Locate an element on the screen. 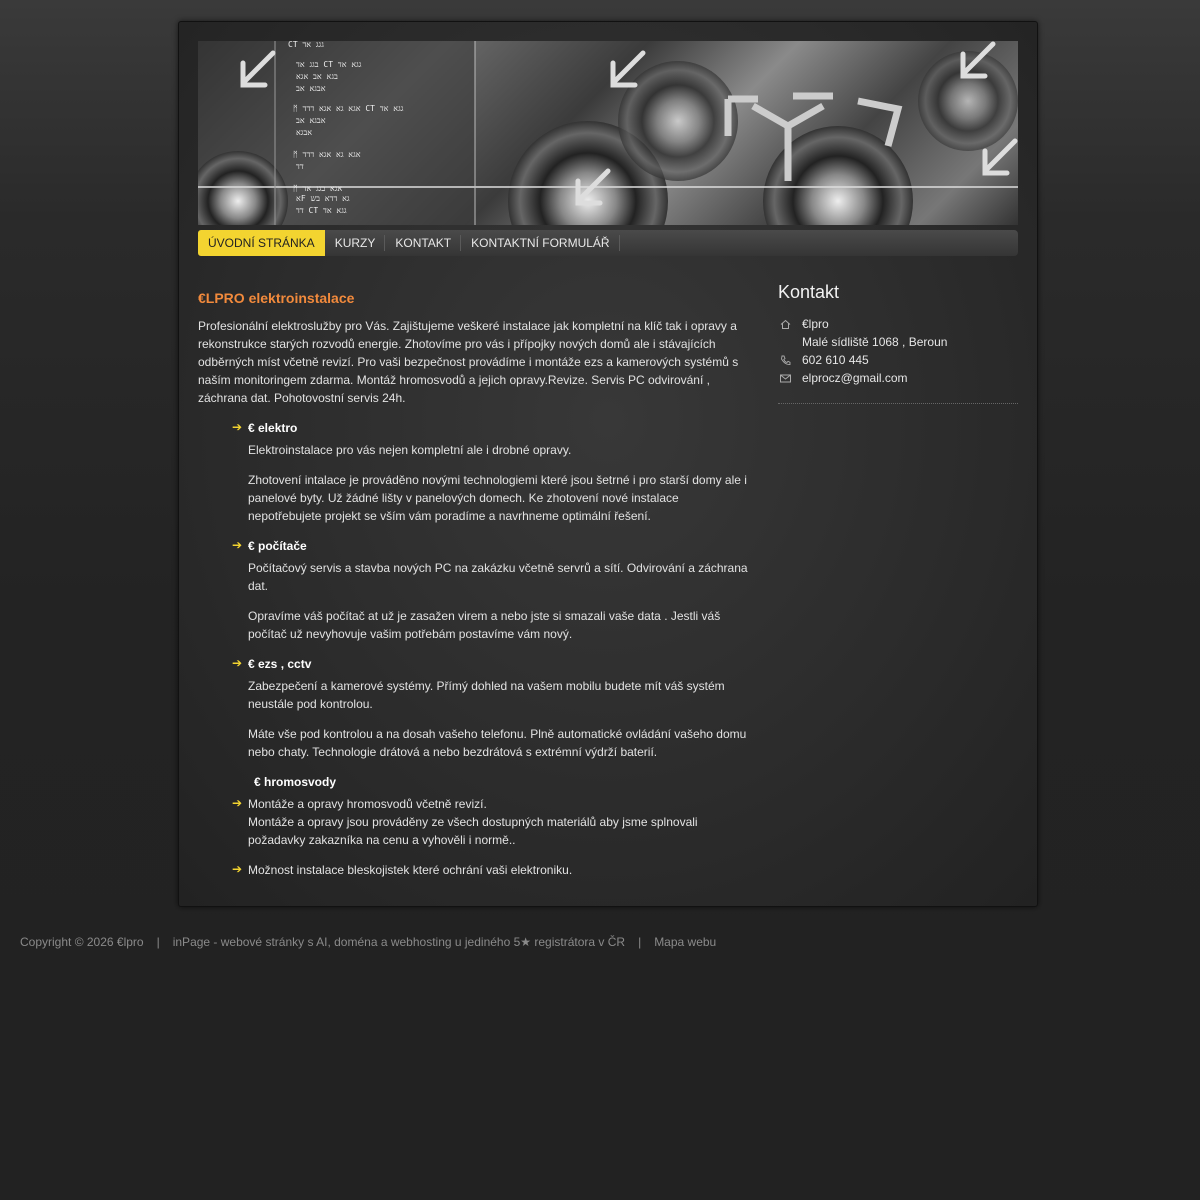 This screenshot has width=1200, height=1200. svg-text: אבגא is located at coordinates (304, 132).